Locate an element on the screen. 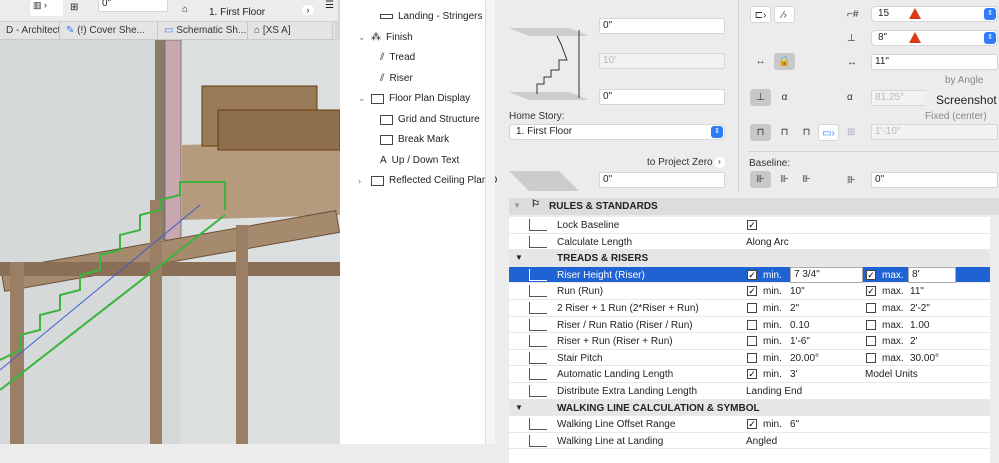 The height and width of the screenshot is (463, 999). min-value: 2" is located at coordinates (794, 308).